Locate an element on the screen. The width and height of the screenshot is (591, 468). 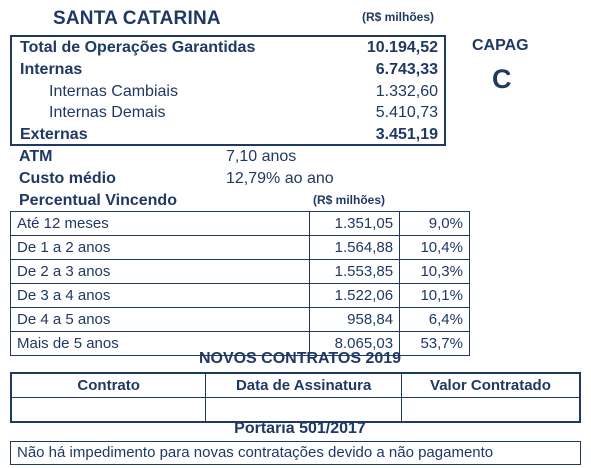
demais-value: 5.410,73 is located at coordinates (406, 112).